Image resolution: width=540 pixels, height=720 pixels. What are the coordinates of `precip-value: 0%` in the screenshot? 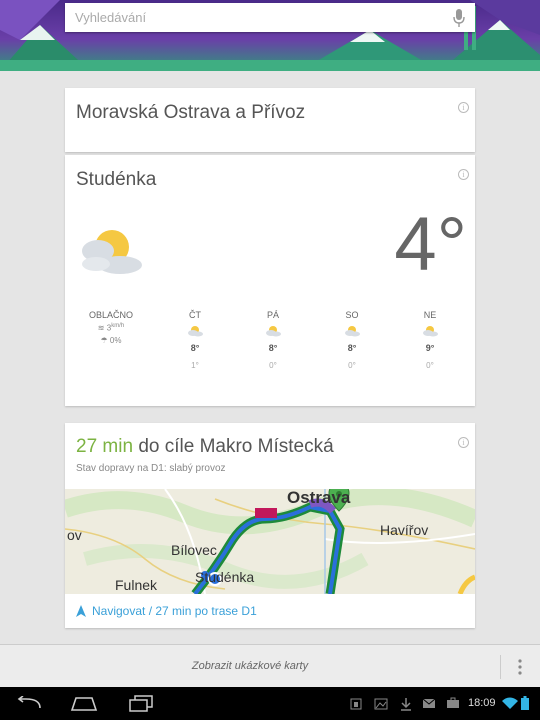 It's located at (115, 340).